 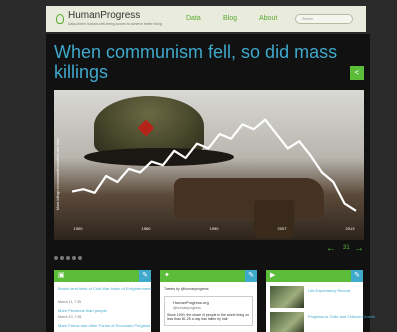 I want to click on x-tick-label: 2013, so click(x=351, y=228).